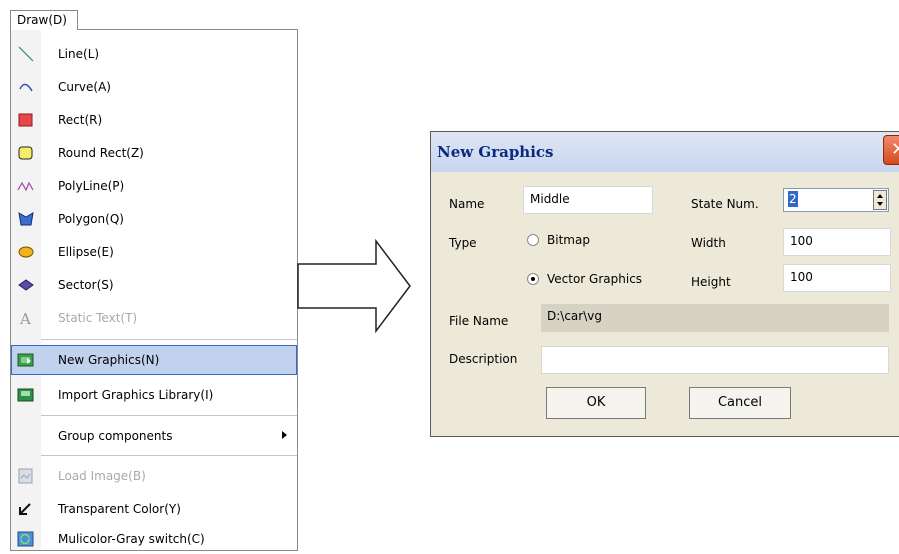 The image size is (899, 554). What do you see at coordinates (98, 318) in the screenshot?
I see `menu-item-label: Static Text(T)` at bounding box center [98, 318].